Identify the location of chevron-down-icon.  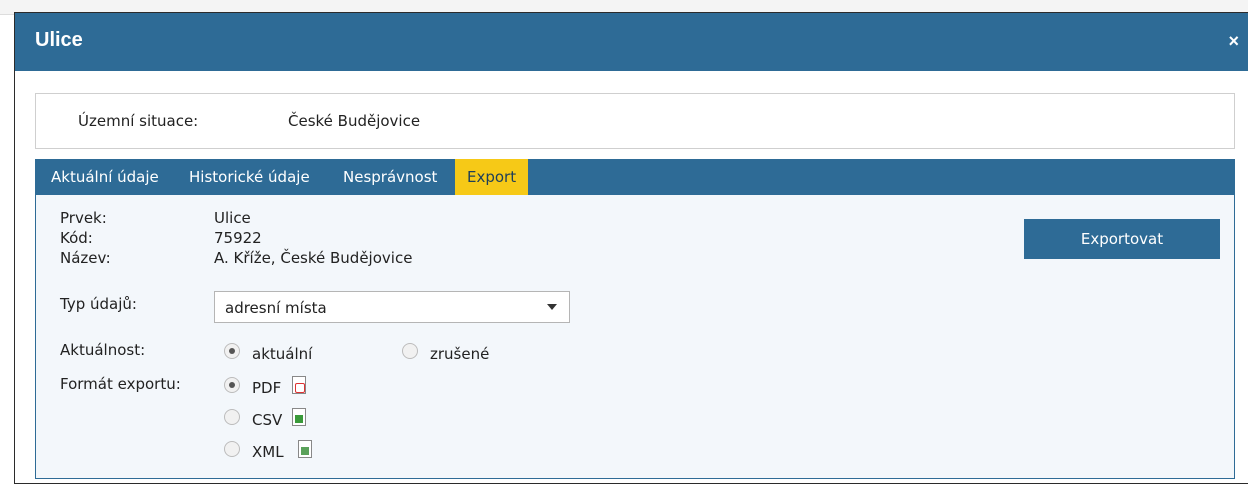
(552, 307).